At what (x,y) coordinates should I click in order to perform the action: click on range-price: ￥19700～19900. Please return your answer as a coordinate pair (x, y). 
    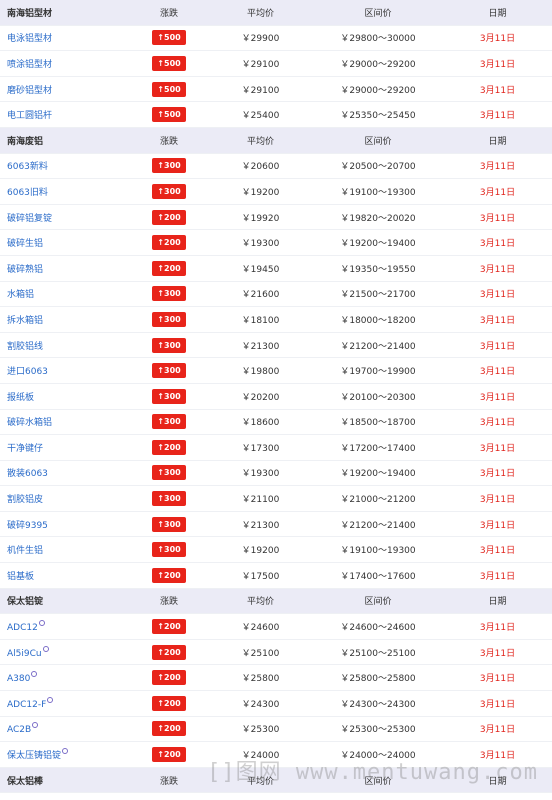
    Looking at the image, I should click on (378, 372).